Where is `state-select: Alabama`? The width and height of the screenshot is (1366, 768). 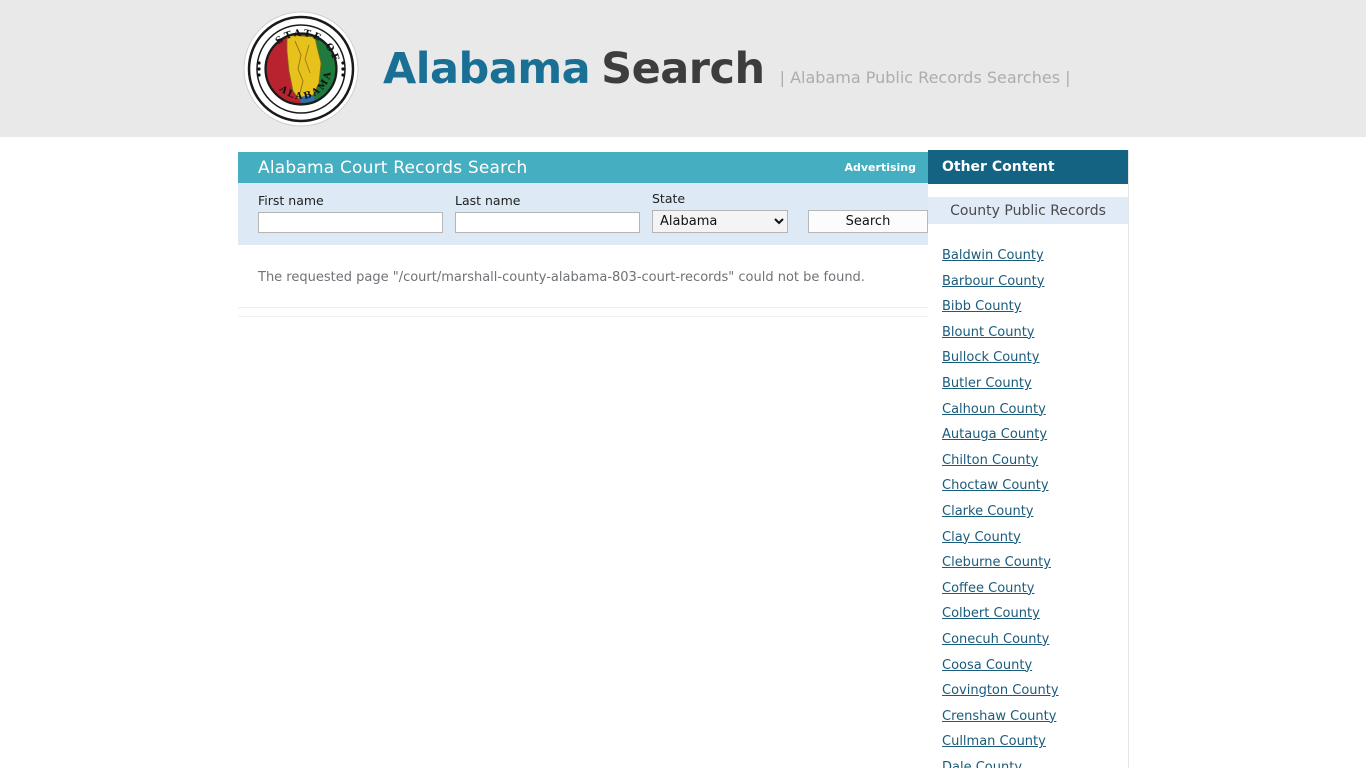 state-select: Alabama is located at coordinates (720, 221).